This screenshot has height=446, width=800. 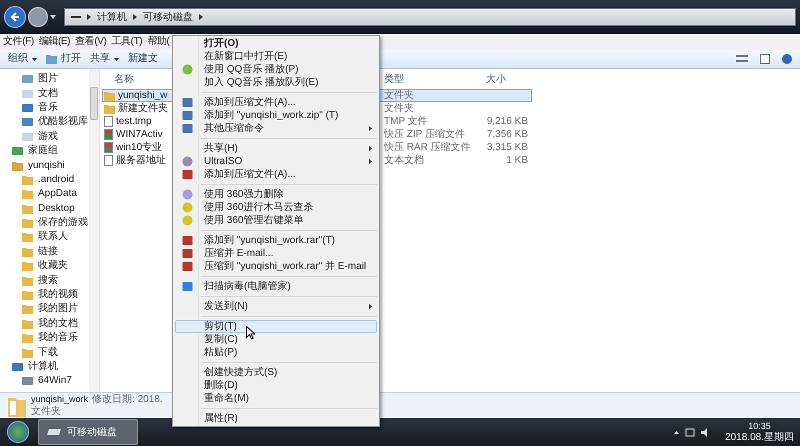 What do you see at coordinates (134, 122) in the screenshot?
I see `file-name: test.tmp` at bounding box center [134, 122].